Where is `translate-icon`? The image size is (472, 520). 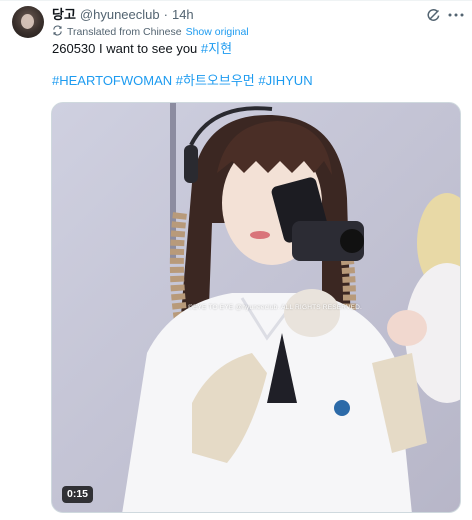
translate-icon is located at coordinates (57, 32).